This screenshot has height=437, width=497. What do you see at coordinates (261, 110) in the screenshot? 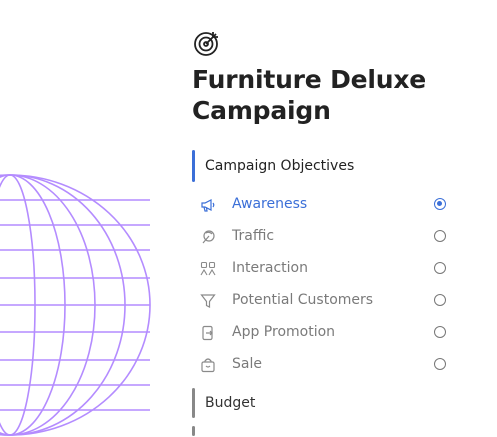
I see `title-line-2: Campaign` at bounding box center [261, 110].